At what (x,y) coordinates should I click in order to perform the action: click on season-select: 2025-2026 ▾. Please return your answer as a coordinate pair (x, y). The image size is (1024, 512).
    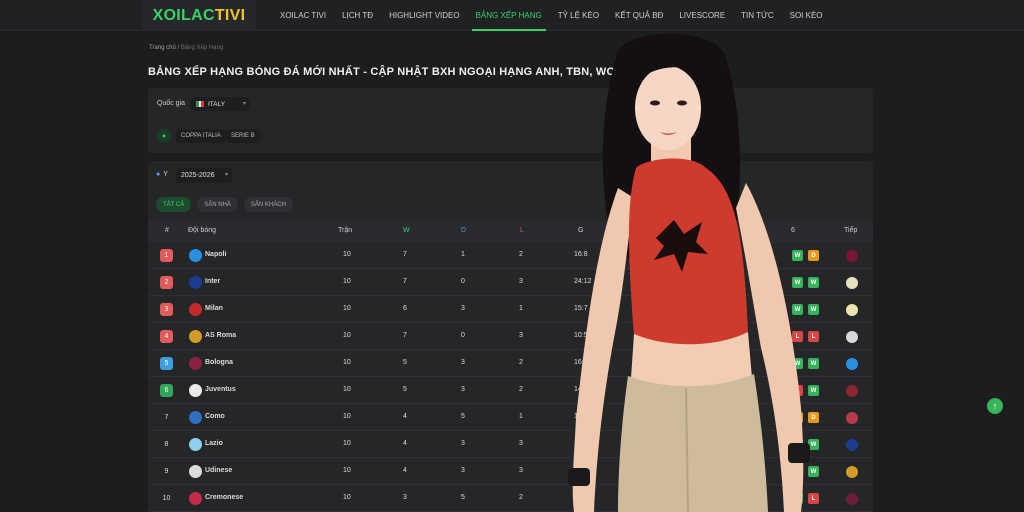
    Looking at the image, I should click on (204, 175).